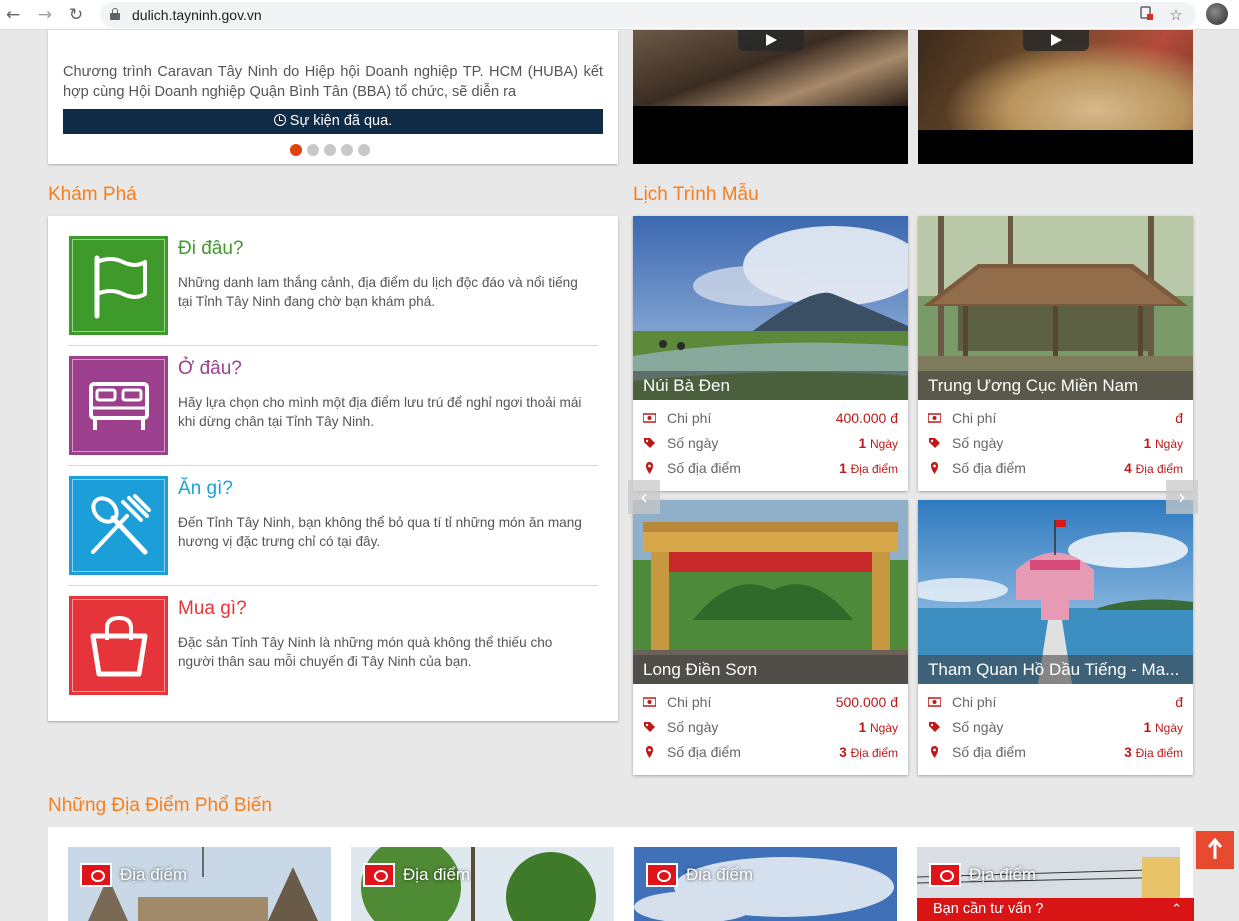  What do you see at coordinates (197, 15) in the screenshot?
I see `url-text: dulich.tayninh.gov.vn` at bounding box center [197, 15].